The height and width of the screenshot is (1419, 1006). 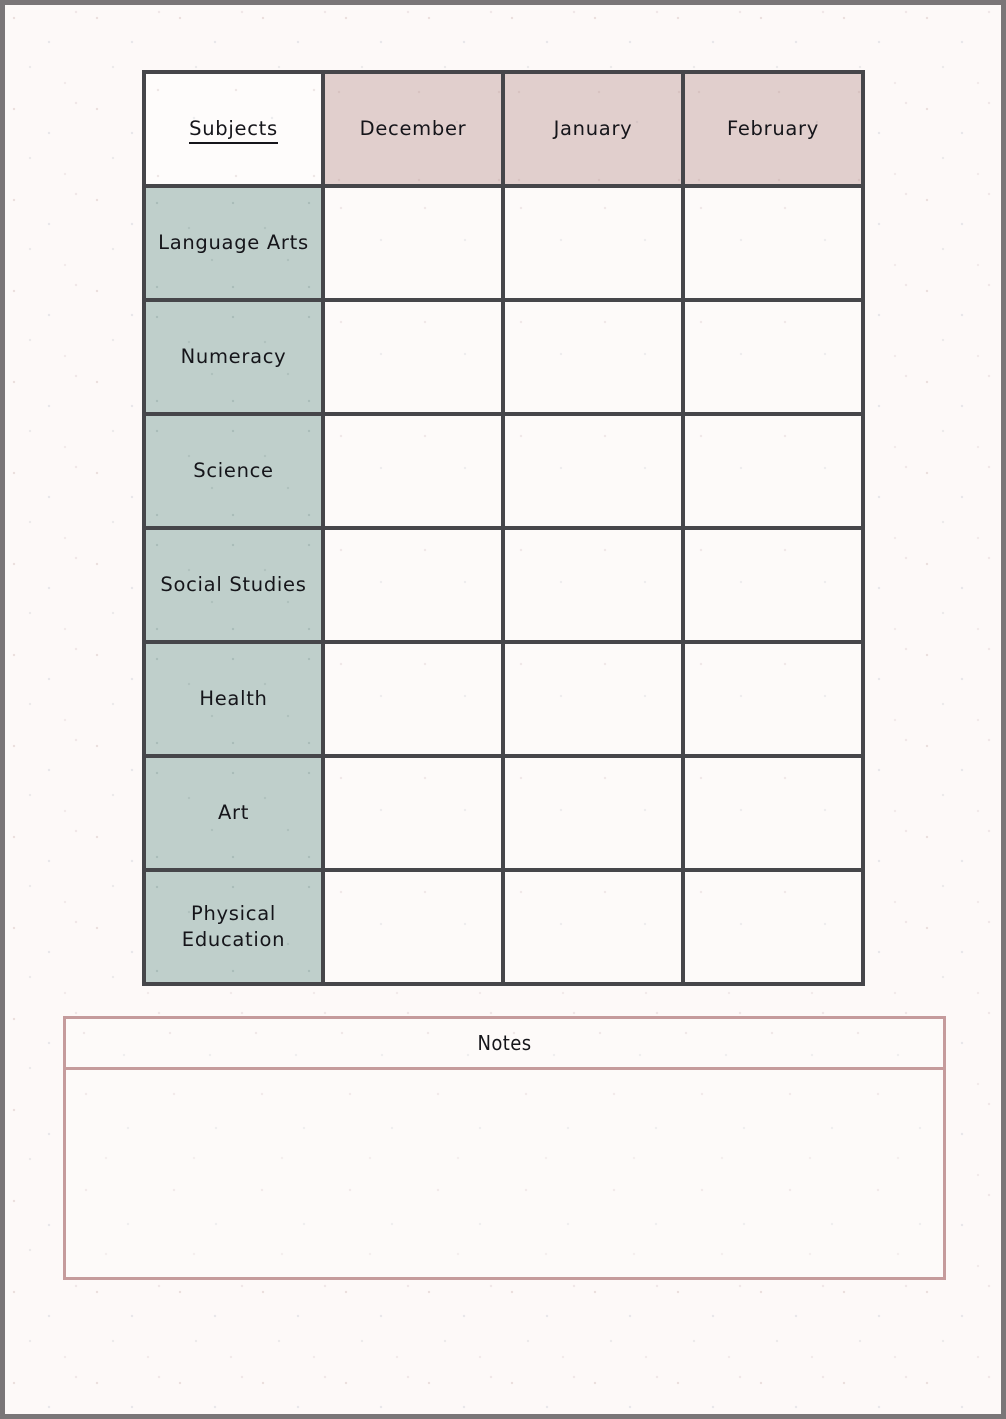 I want to click on notes-input-area, so click(x=504, y=1173).